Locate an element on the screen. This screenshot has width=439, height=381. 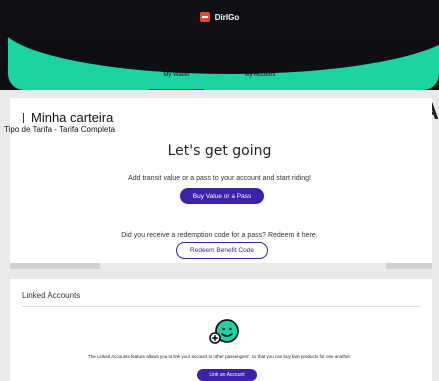
brand-logo: ᵕᴗᵕ umo. is located at coordinates (219, 50).